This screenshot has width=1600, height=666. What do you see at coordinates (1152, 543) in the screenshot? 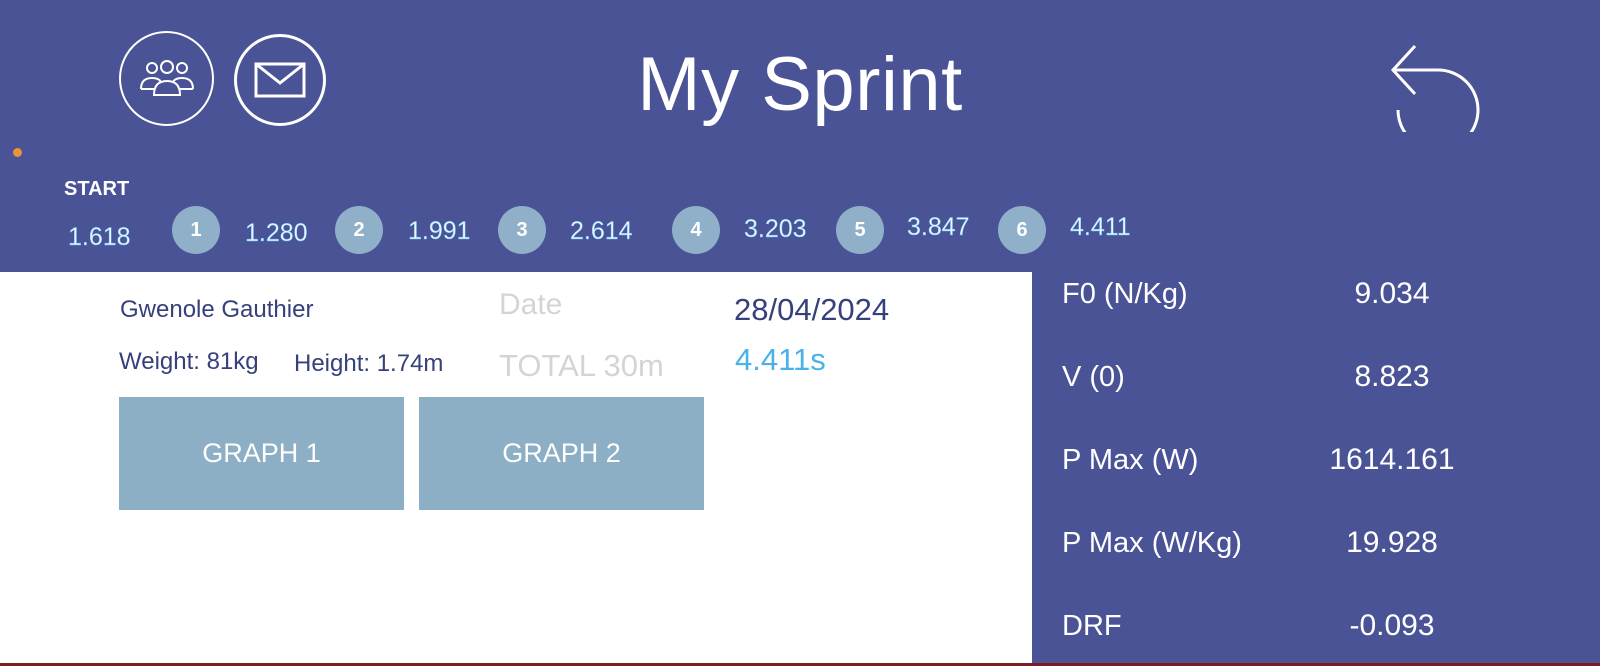
I see `metric-label-pmax-wkg: P Max (W/Kg)` at bounding box center [1152, 543].